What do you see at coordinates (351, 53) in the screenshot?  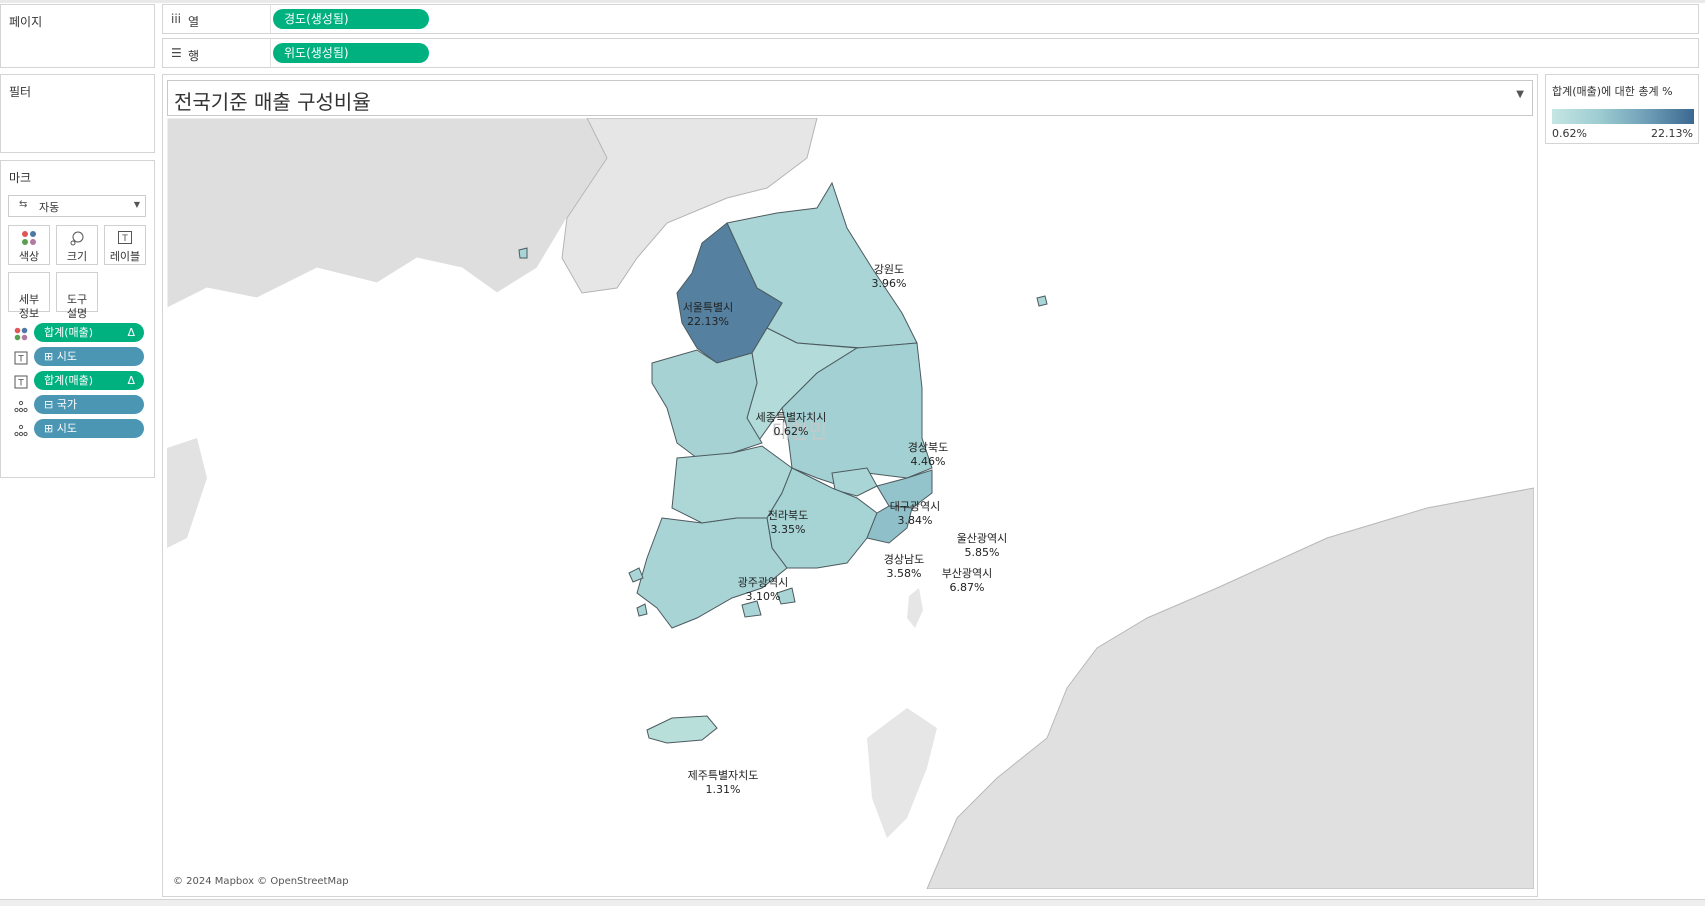 I see `latitude-pill: 위도(생성됨)` at bounding box center [351, 53].